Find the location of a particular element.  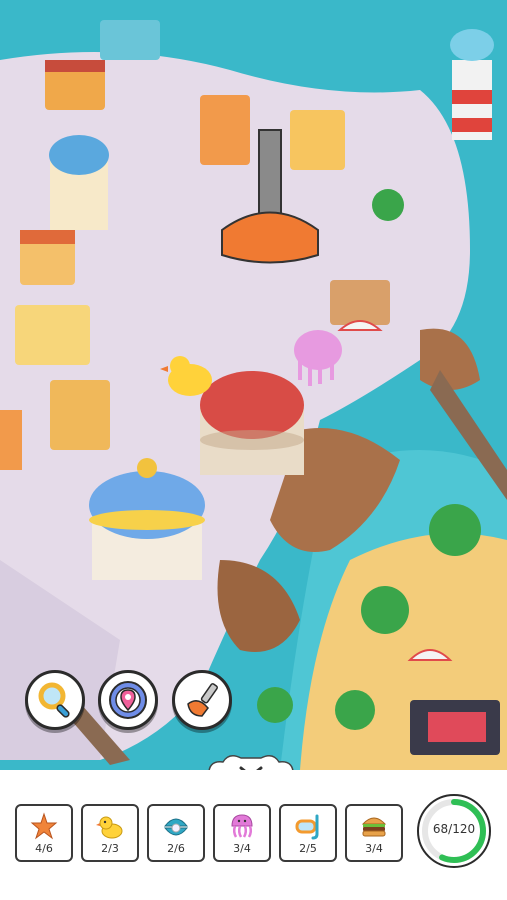

burger-icon is located at coordinates (374, 827).